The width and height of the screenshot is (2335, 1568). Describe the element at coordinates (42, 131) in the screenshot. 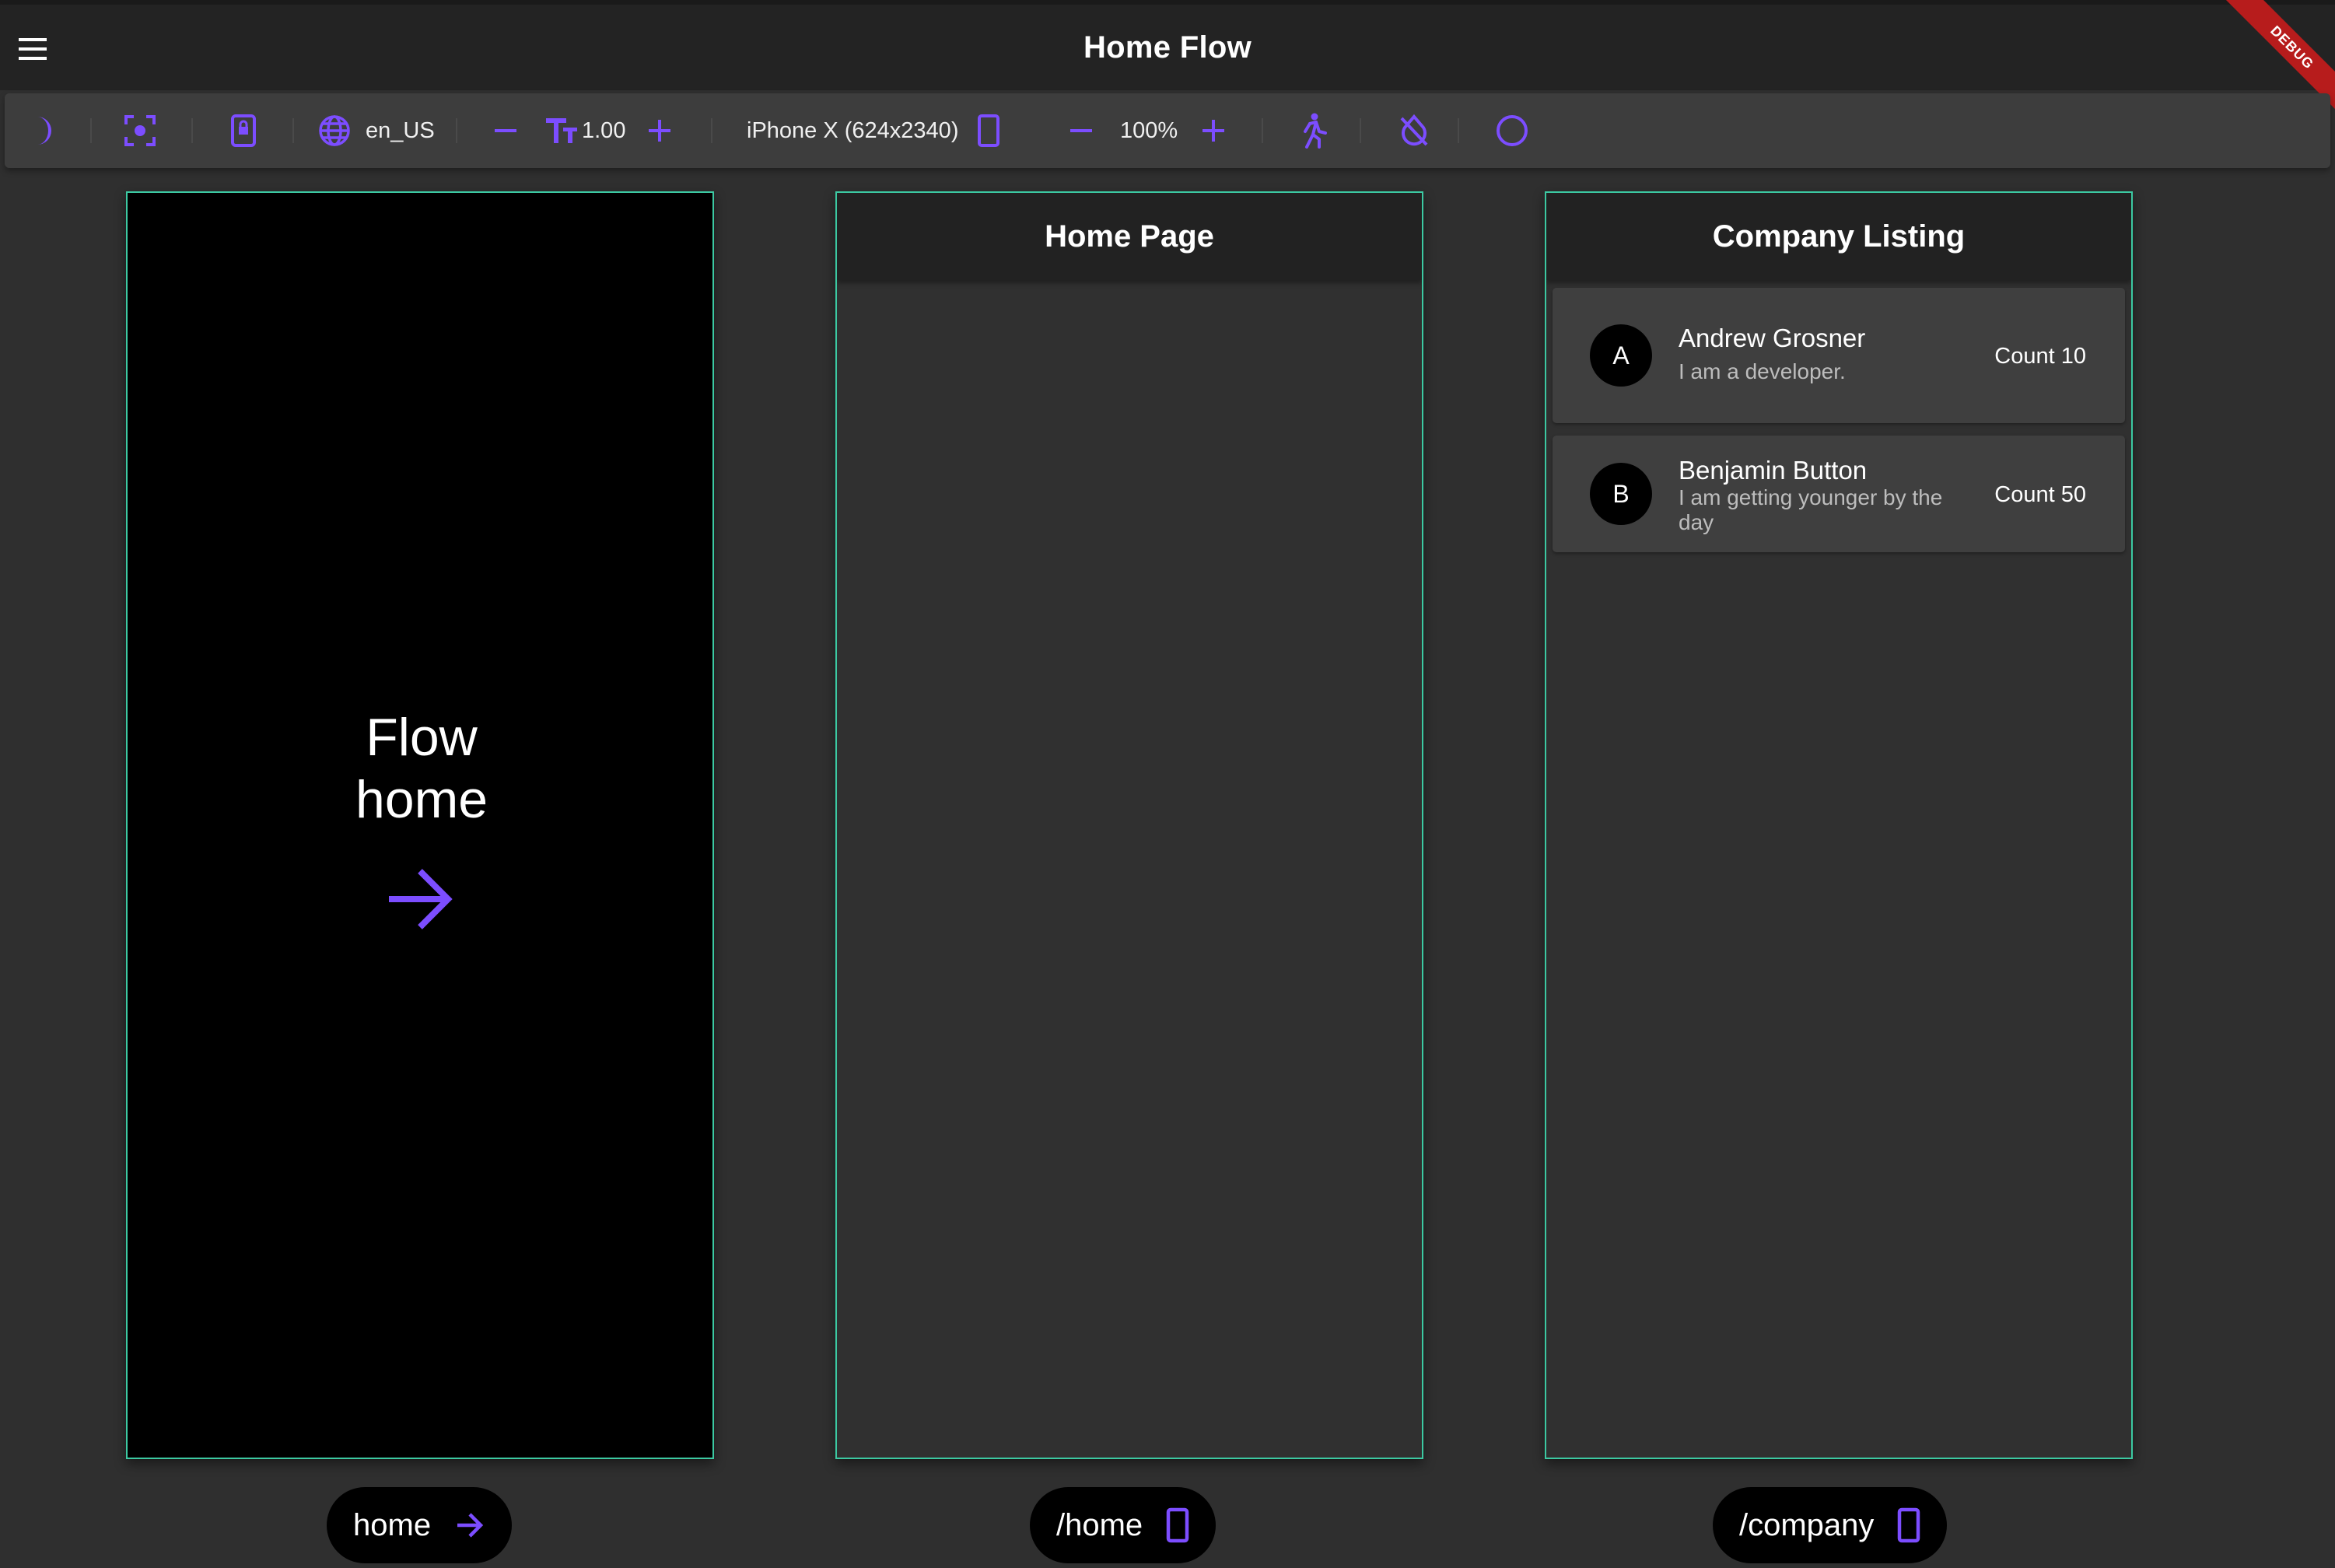

I see `dark-mode-icon` at that location.